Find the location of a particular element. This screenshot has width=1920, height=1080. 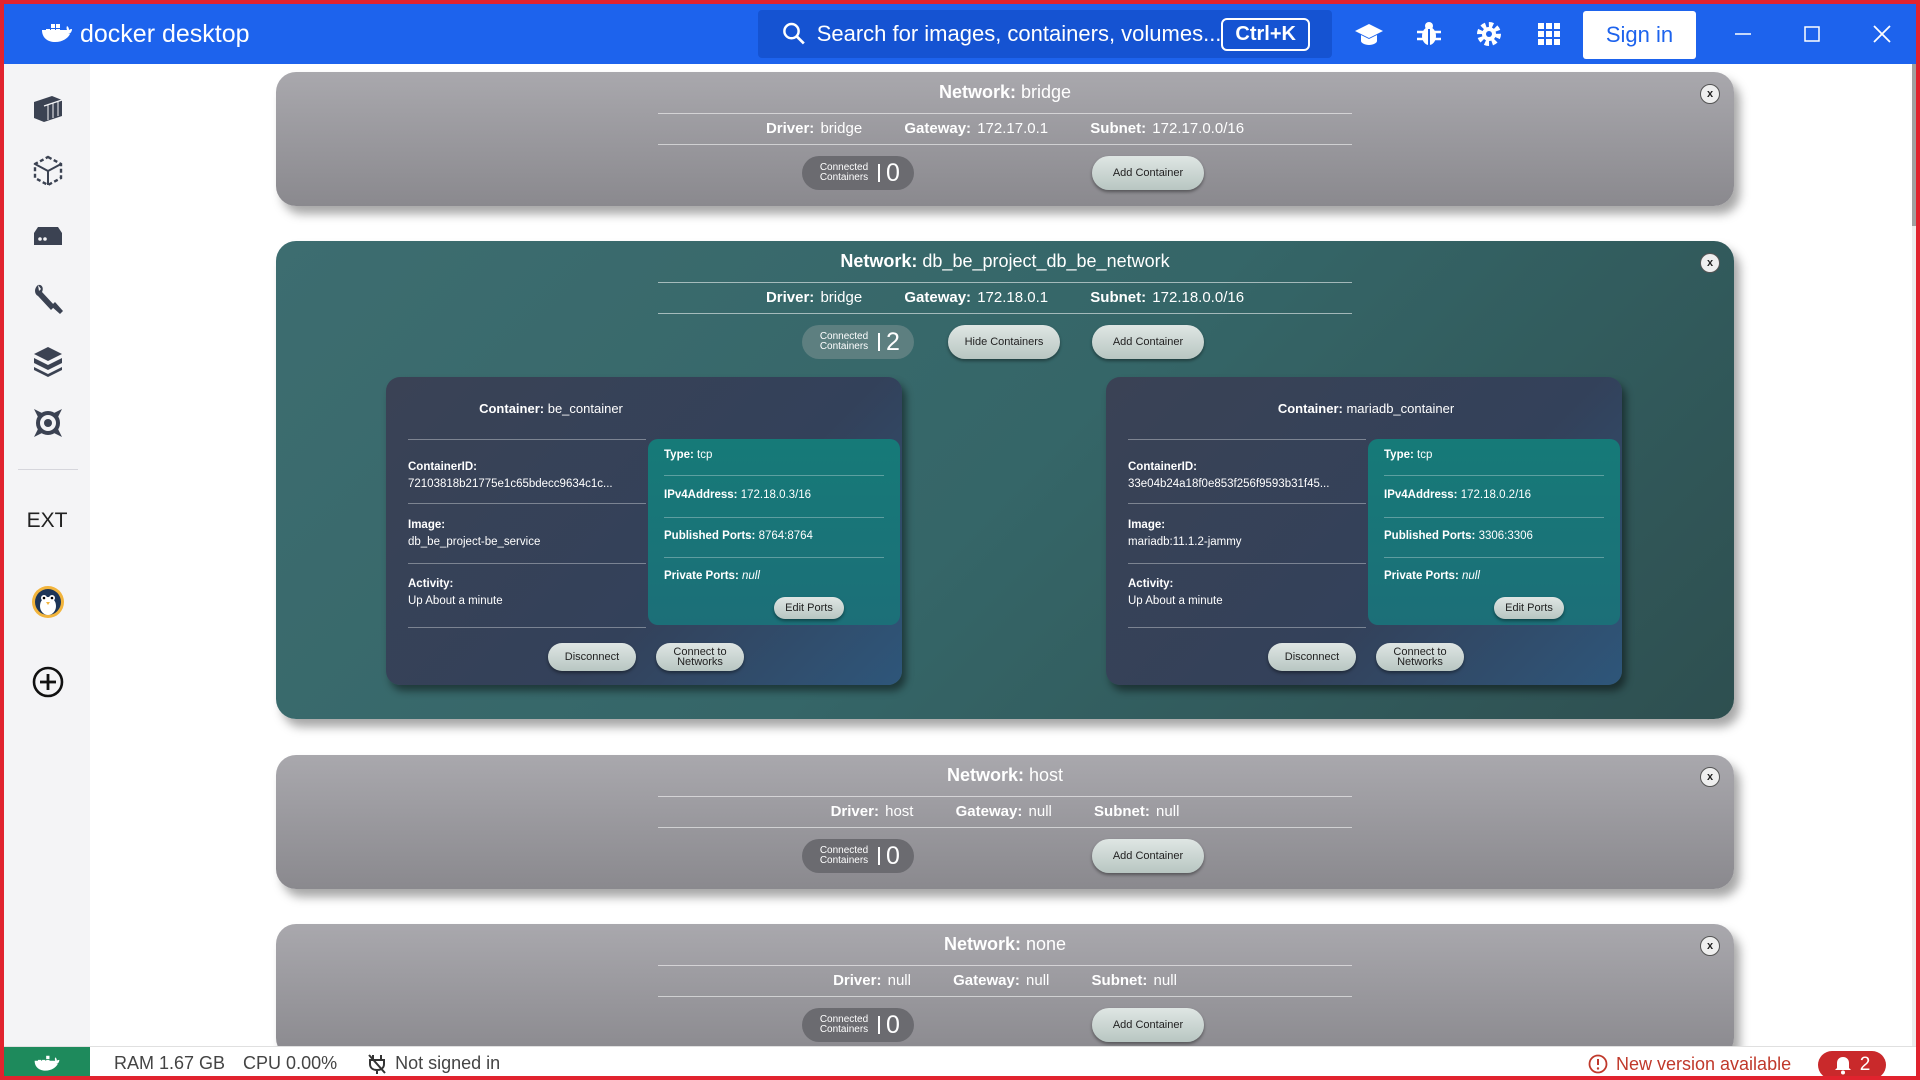

type-row: Type: tcp is located at coordinates (774, 455).